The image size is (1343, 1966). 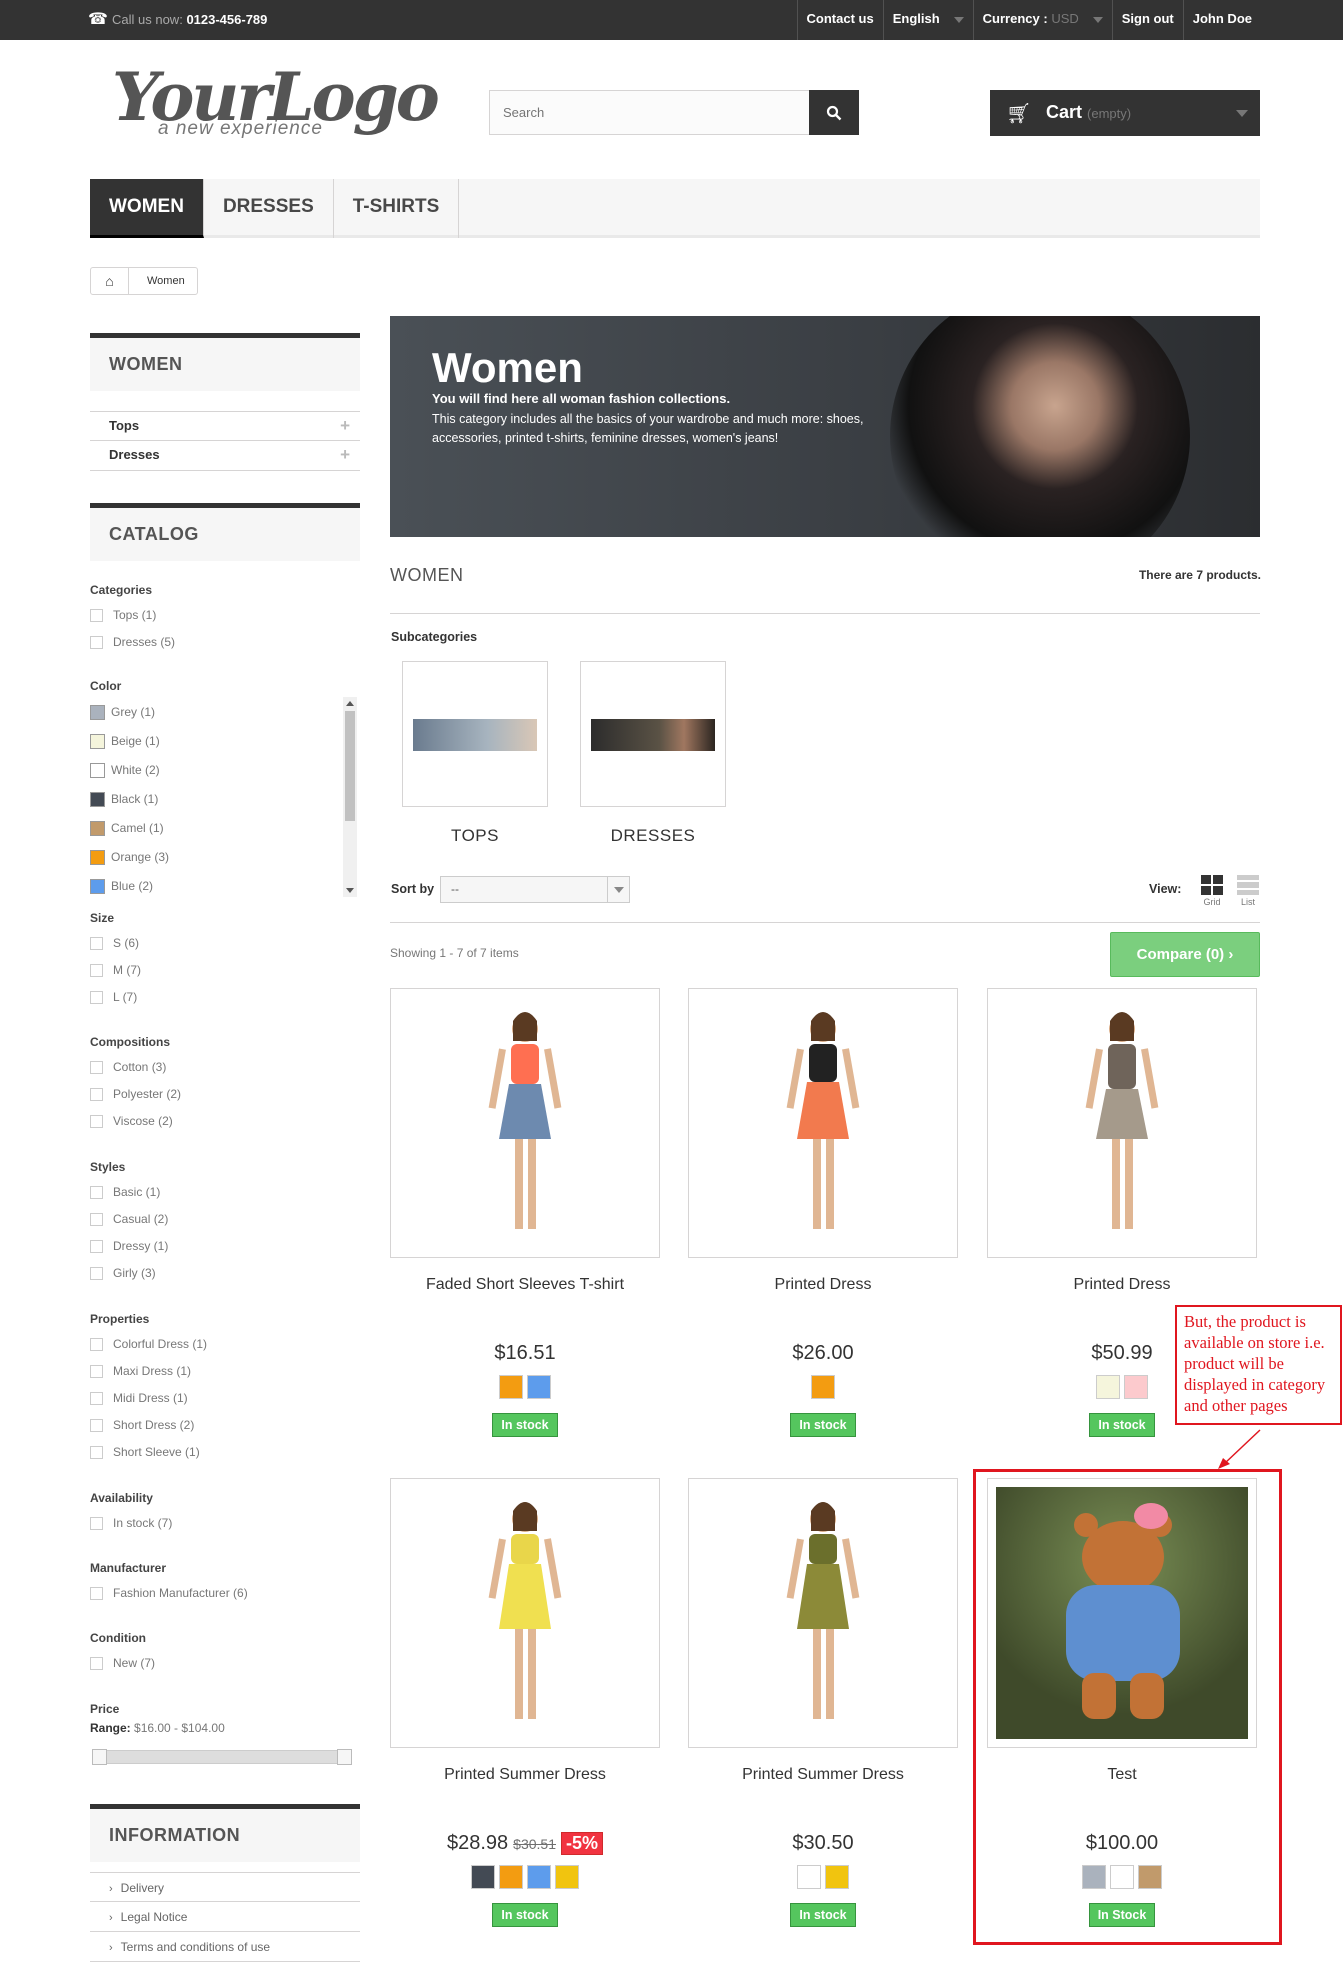 What do you see at coordinates (110, 281) in the screenshot?
I see `home-icon: ⌂` at bounding box center [110, 281].